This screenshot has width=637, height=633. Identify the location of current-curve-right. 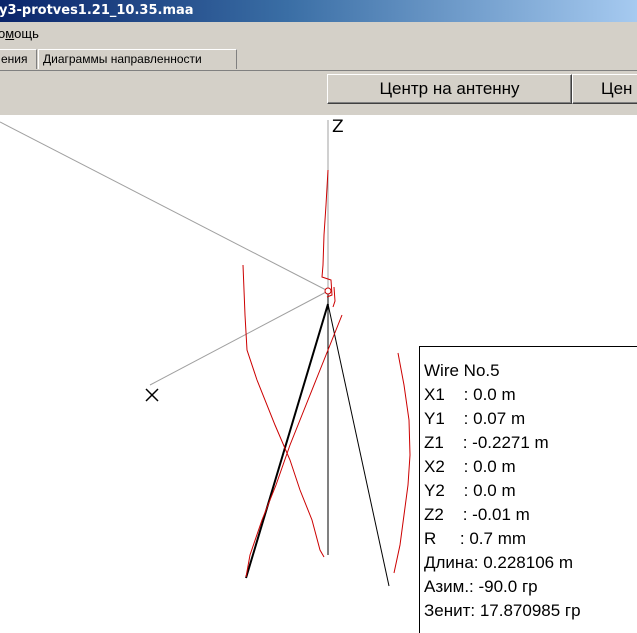
(402, 463).